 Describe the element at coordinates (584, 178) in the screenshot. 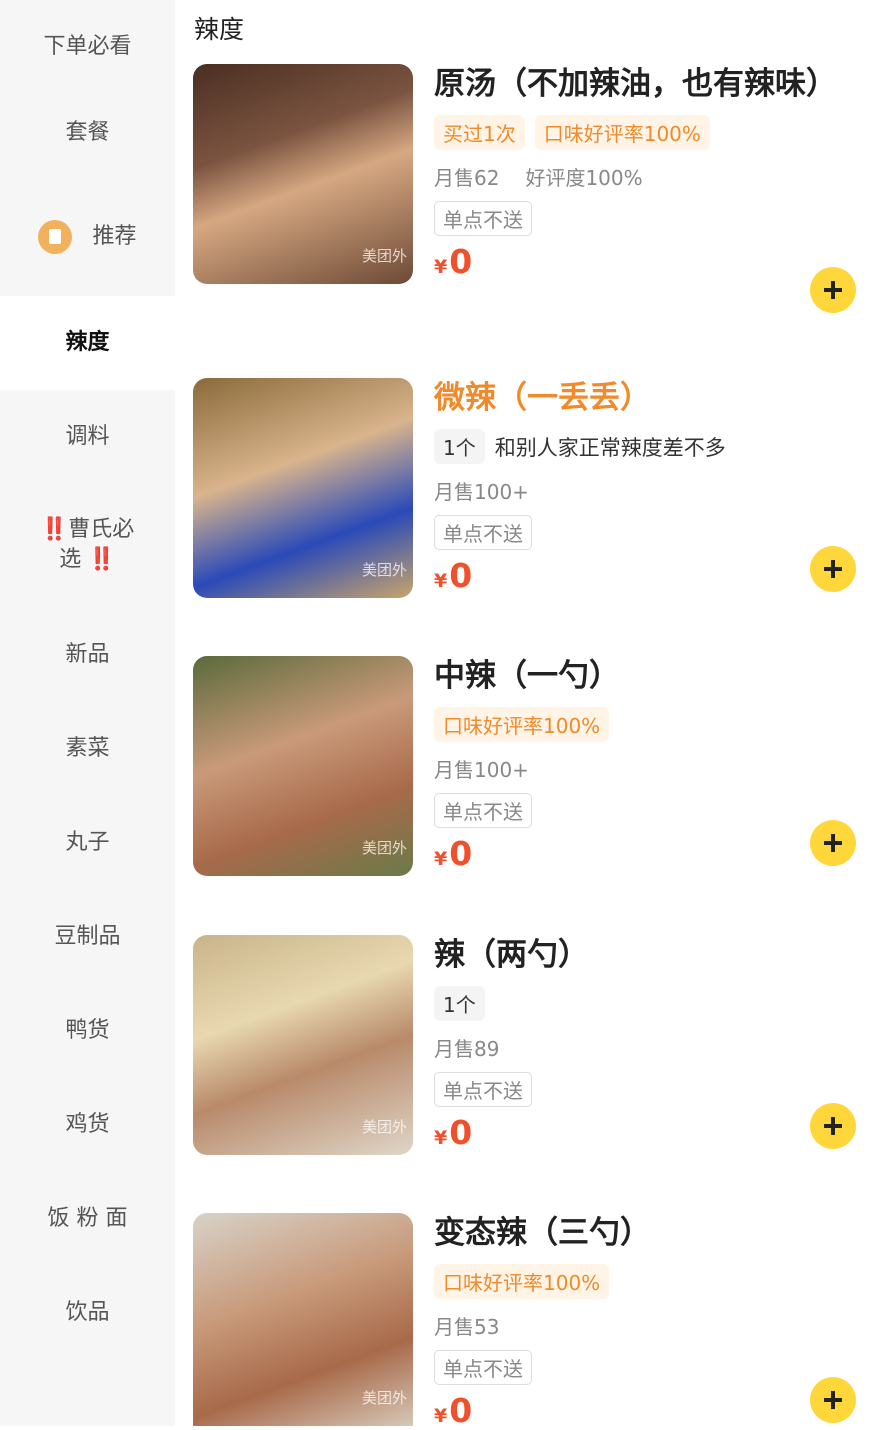

I see `positive-rating: 好评度100%` at that location.